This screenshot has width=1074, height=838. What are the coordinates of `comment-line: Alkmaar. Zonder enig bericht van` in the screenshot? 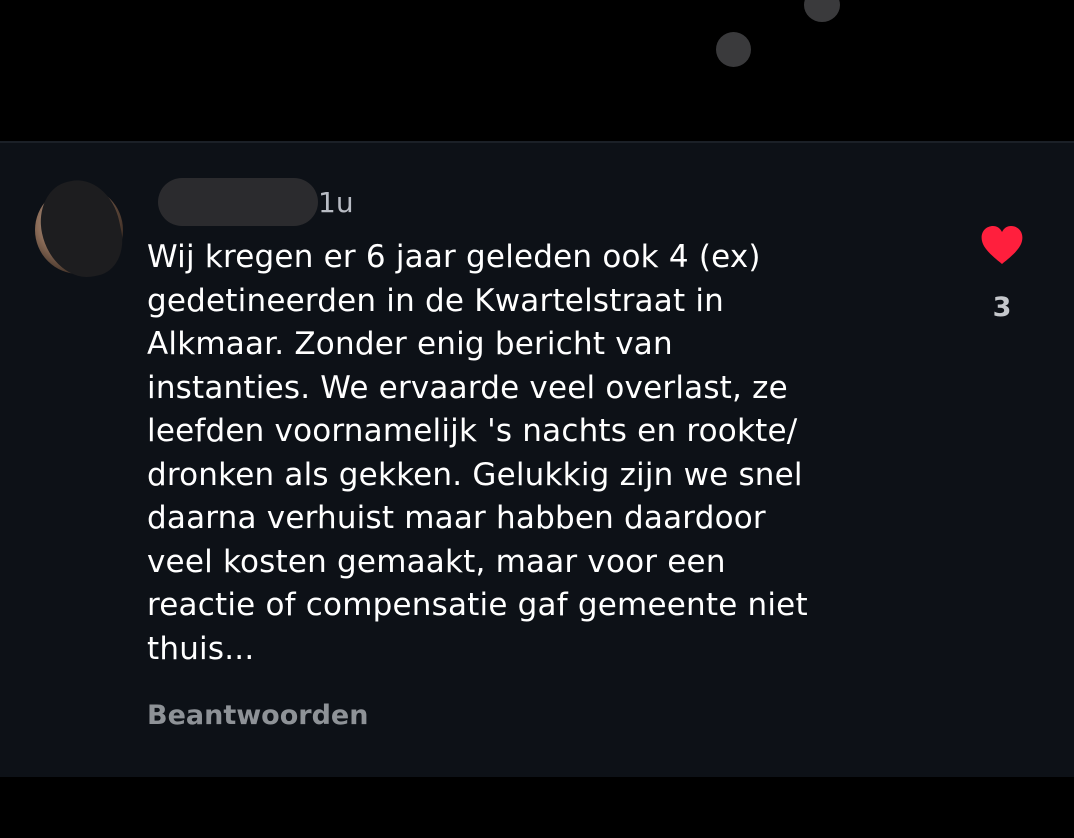 It's located at (410, 344).